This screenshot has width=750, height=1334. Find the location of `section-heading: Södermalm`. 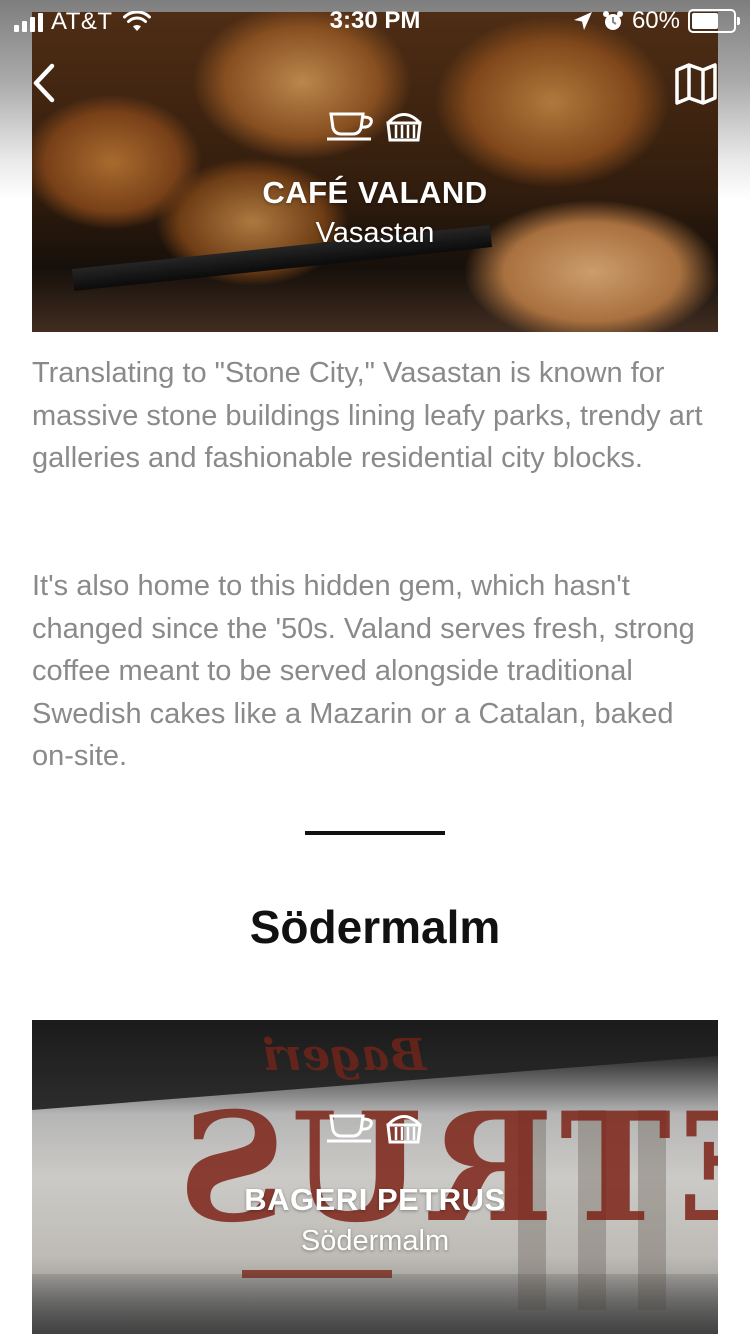

section-heading: Södermalm is located at coordinates (375, 927).